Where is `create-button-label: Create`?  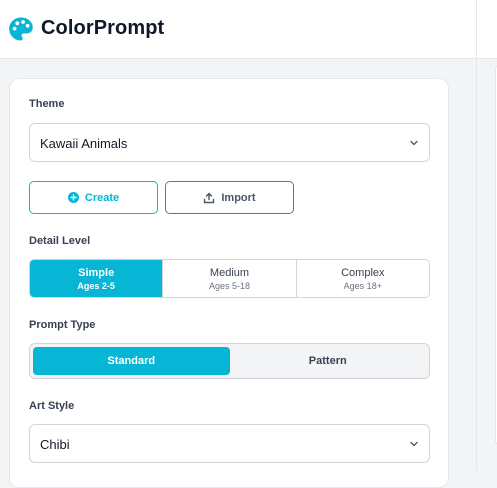 create-button-label: Create is located at coordinates (102, 197).